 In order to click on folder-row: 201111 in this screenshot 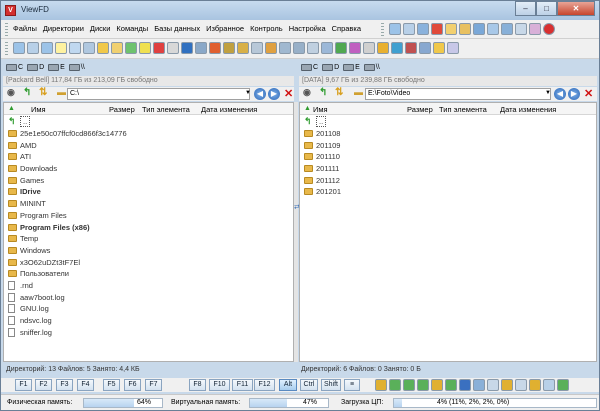, I will do `click(448, 169)`.